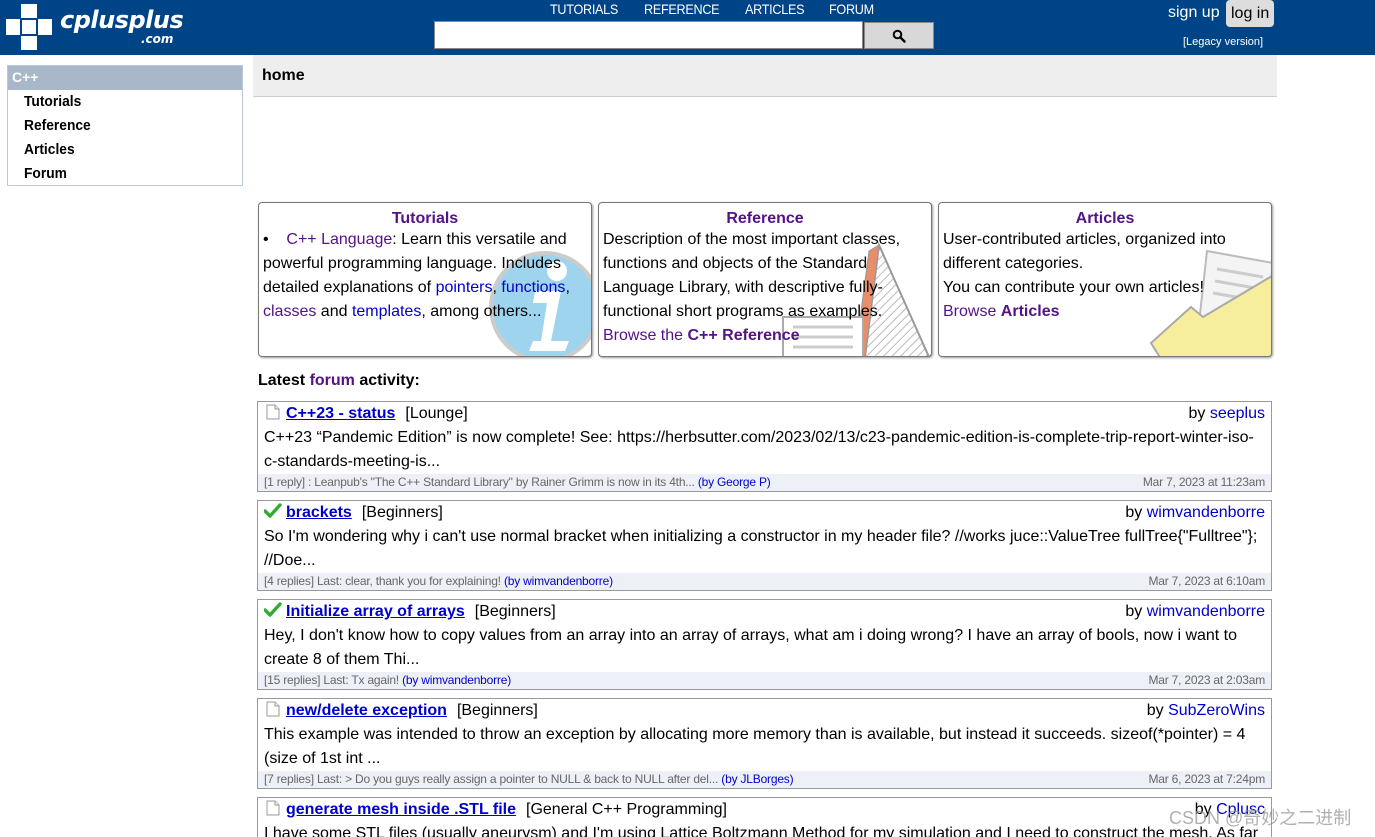 The height and width of the screenshot is (837, 1375). I want to click on sidebar-item-label: Forum, so click(45, 174).